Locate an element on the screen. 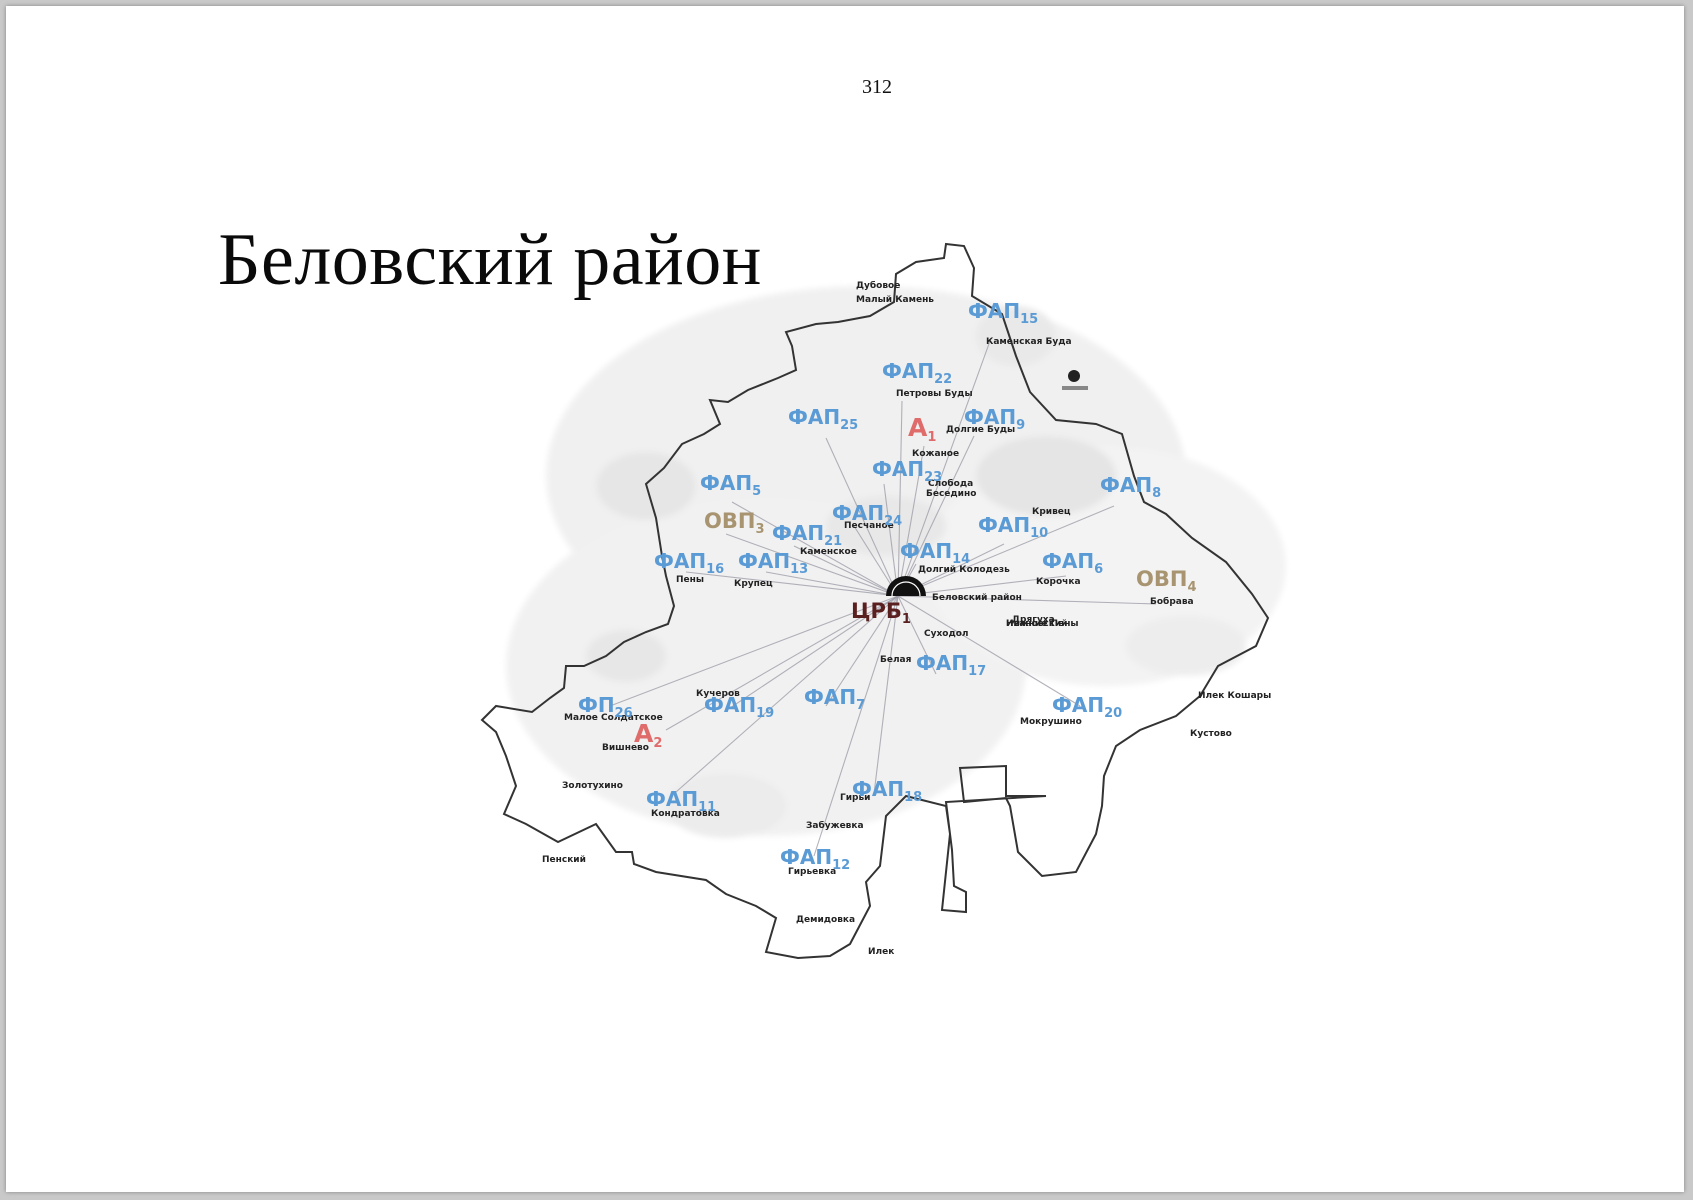 This screenshot has width=1693, height=1200. facility-label-fap: ФАП12 is located at coordinates (815, 859).